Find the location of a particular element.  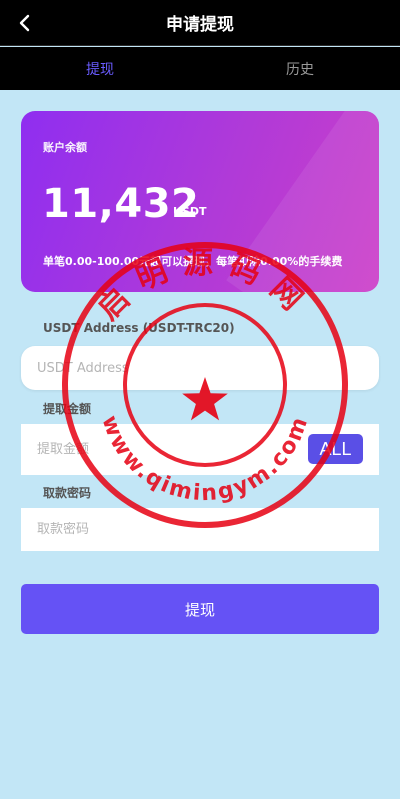

password-field-container is located at coordinates (200, 529).